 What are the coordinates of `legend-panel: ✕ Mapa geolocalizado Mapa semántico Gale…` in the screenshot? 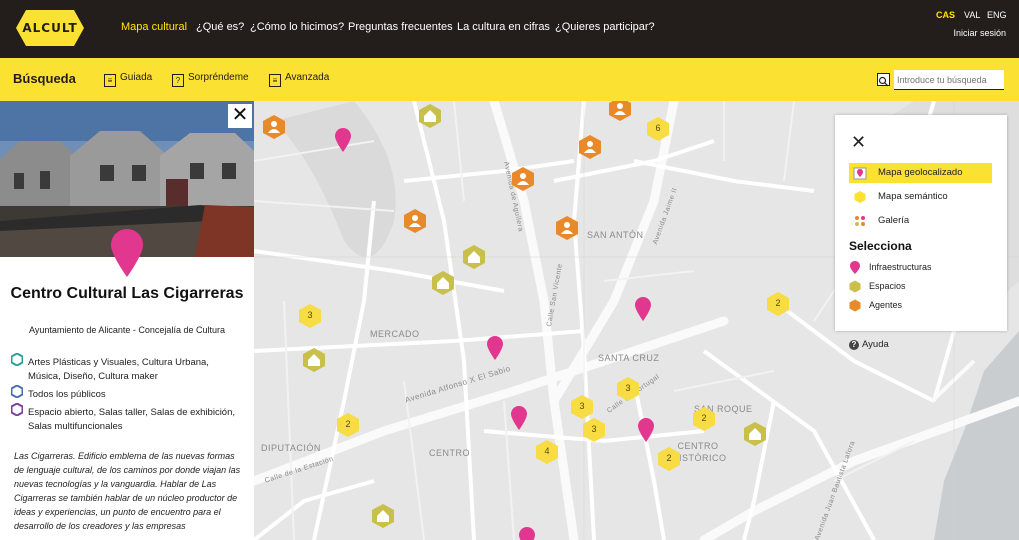 It's located at (921, 223).